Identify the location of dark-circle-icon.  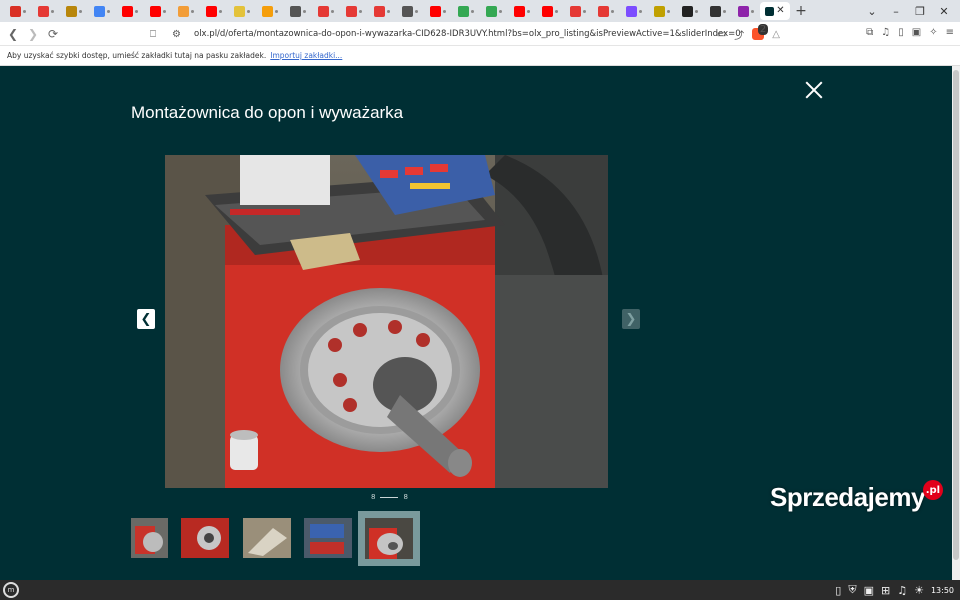
(687, 11).